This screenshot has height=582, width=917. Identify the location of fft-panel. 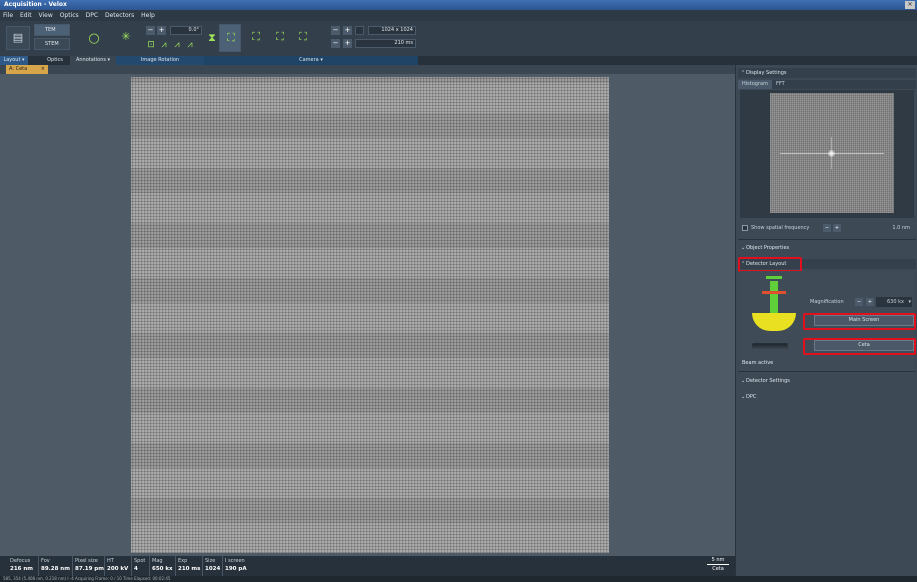
(827, 154).